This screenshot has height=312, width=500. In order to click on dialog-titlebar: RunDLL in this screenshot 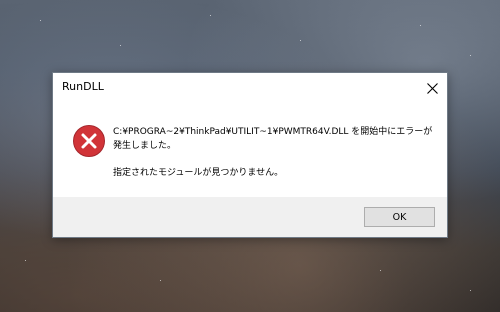, I will do `click(250, 88)`.